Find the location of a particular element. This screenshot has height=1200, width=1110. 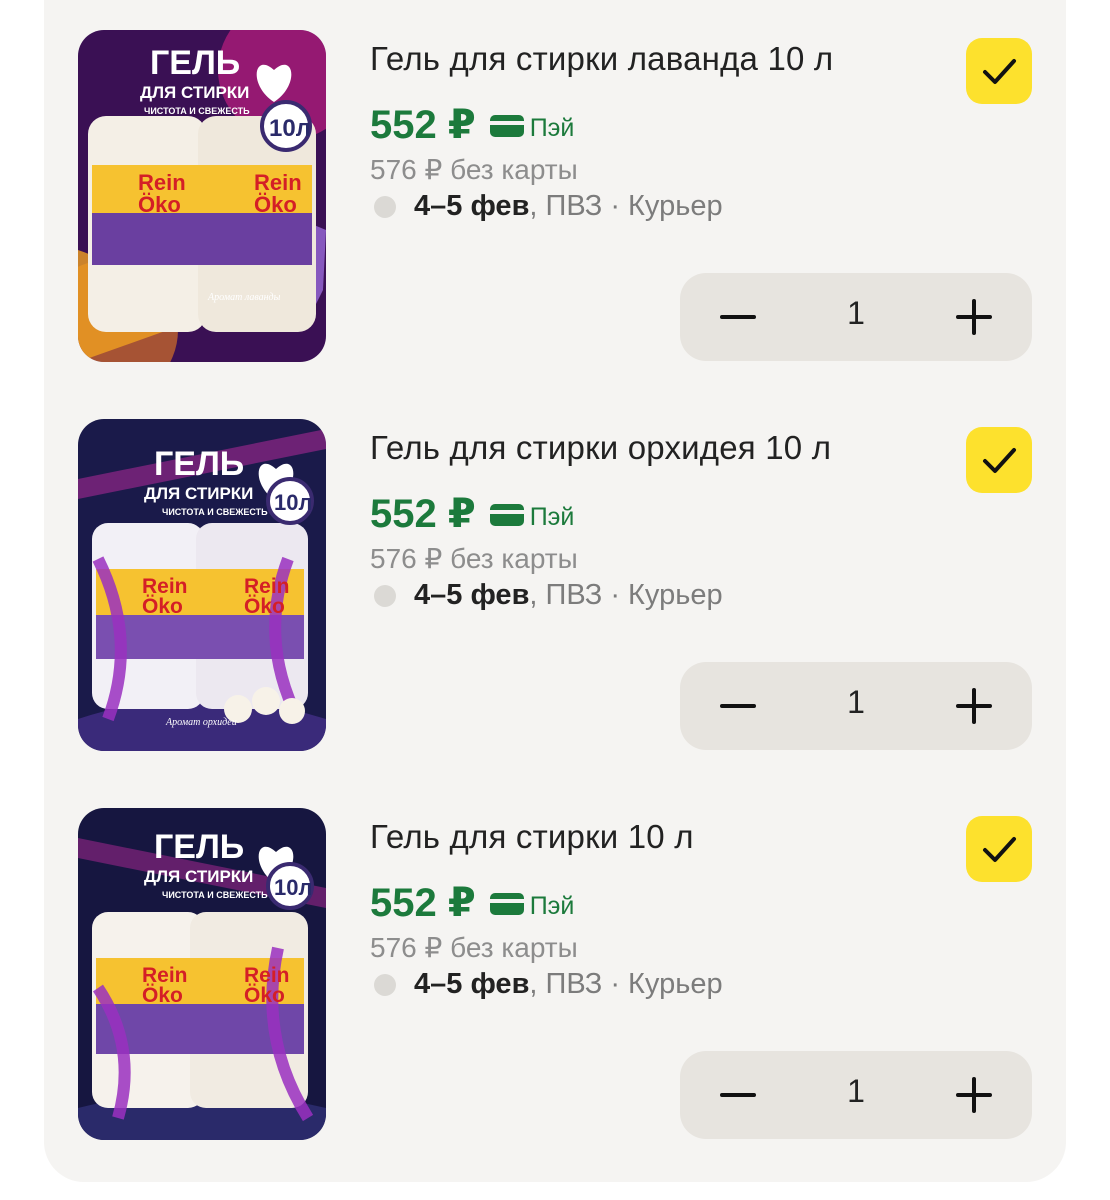

svg-text: Аромат орхидеи is located at coordinates (201, 722).